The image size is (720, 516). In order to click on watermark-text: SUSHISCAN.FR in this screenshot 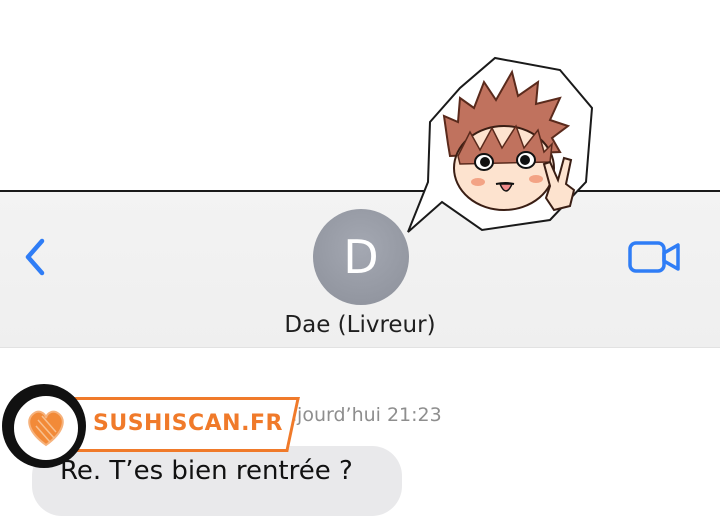, I will do `click(188, 423)`.